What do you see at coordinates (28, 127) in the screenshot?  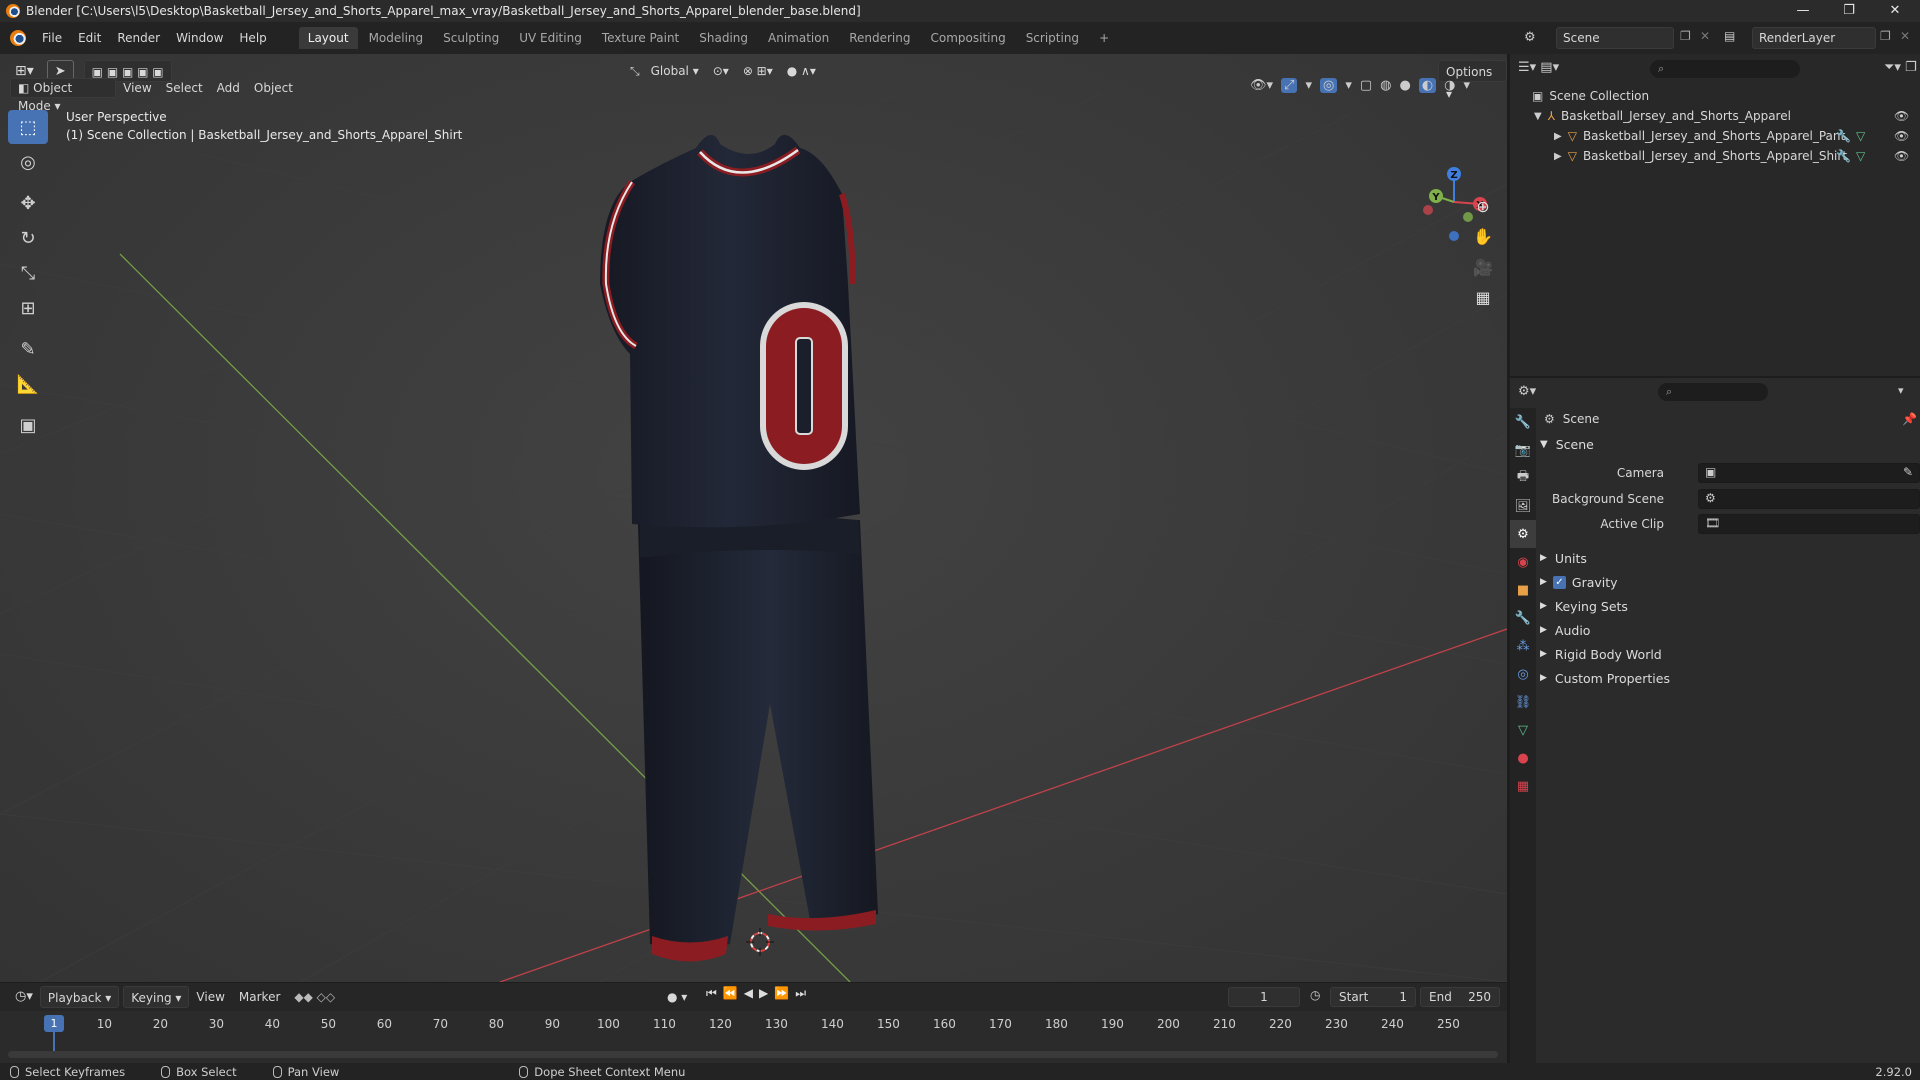 I see `select-box-tool-icon: ⬚` at bounding box center [28, 127].